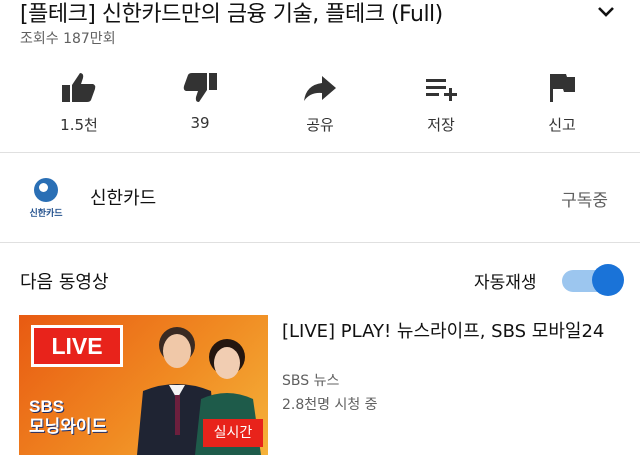 Image resolution: width=640 pixels, height=455 pixels. What do you see at coordinates (320, 125) in the screenshot?
I see `share-label: 공유` at bounding box center [320, 125].